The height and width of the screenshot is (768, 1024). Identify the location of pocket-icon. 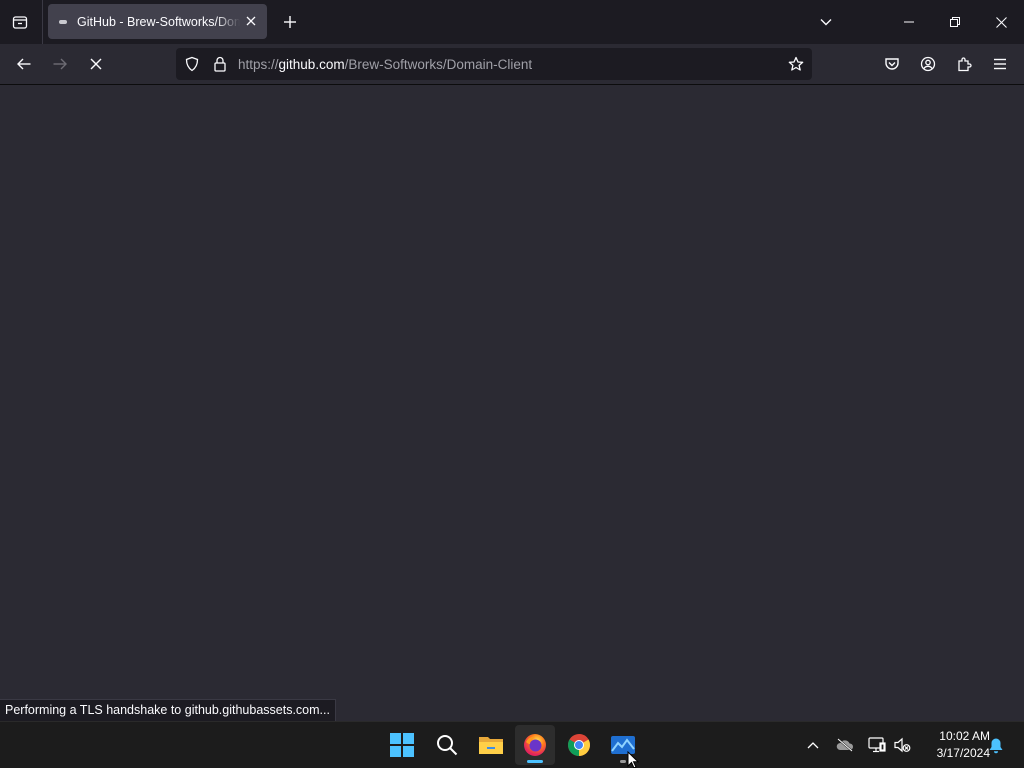
(892, 64).